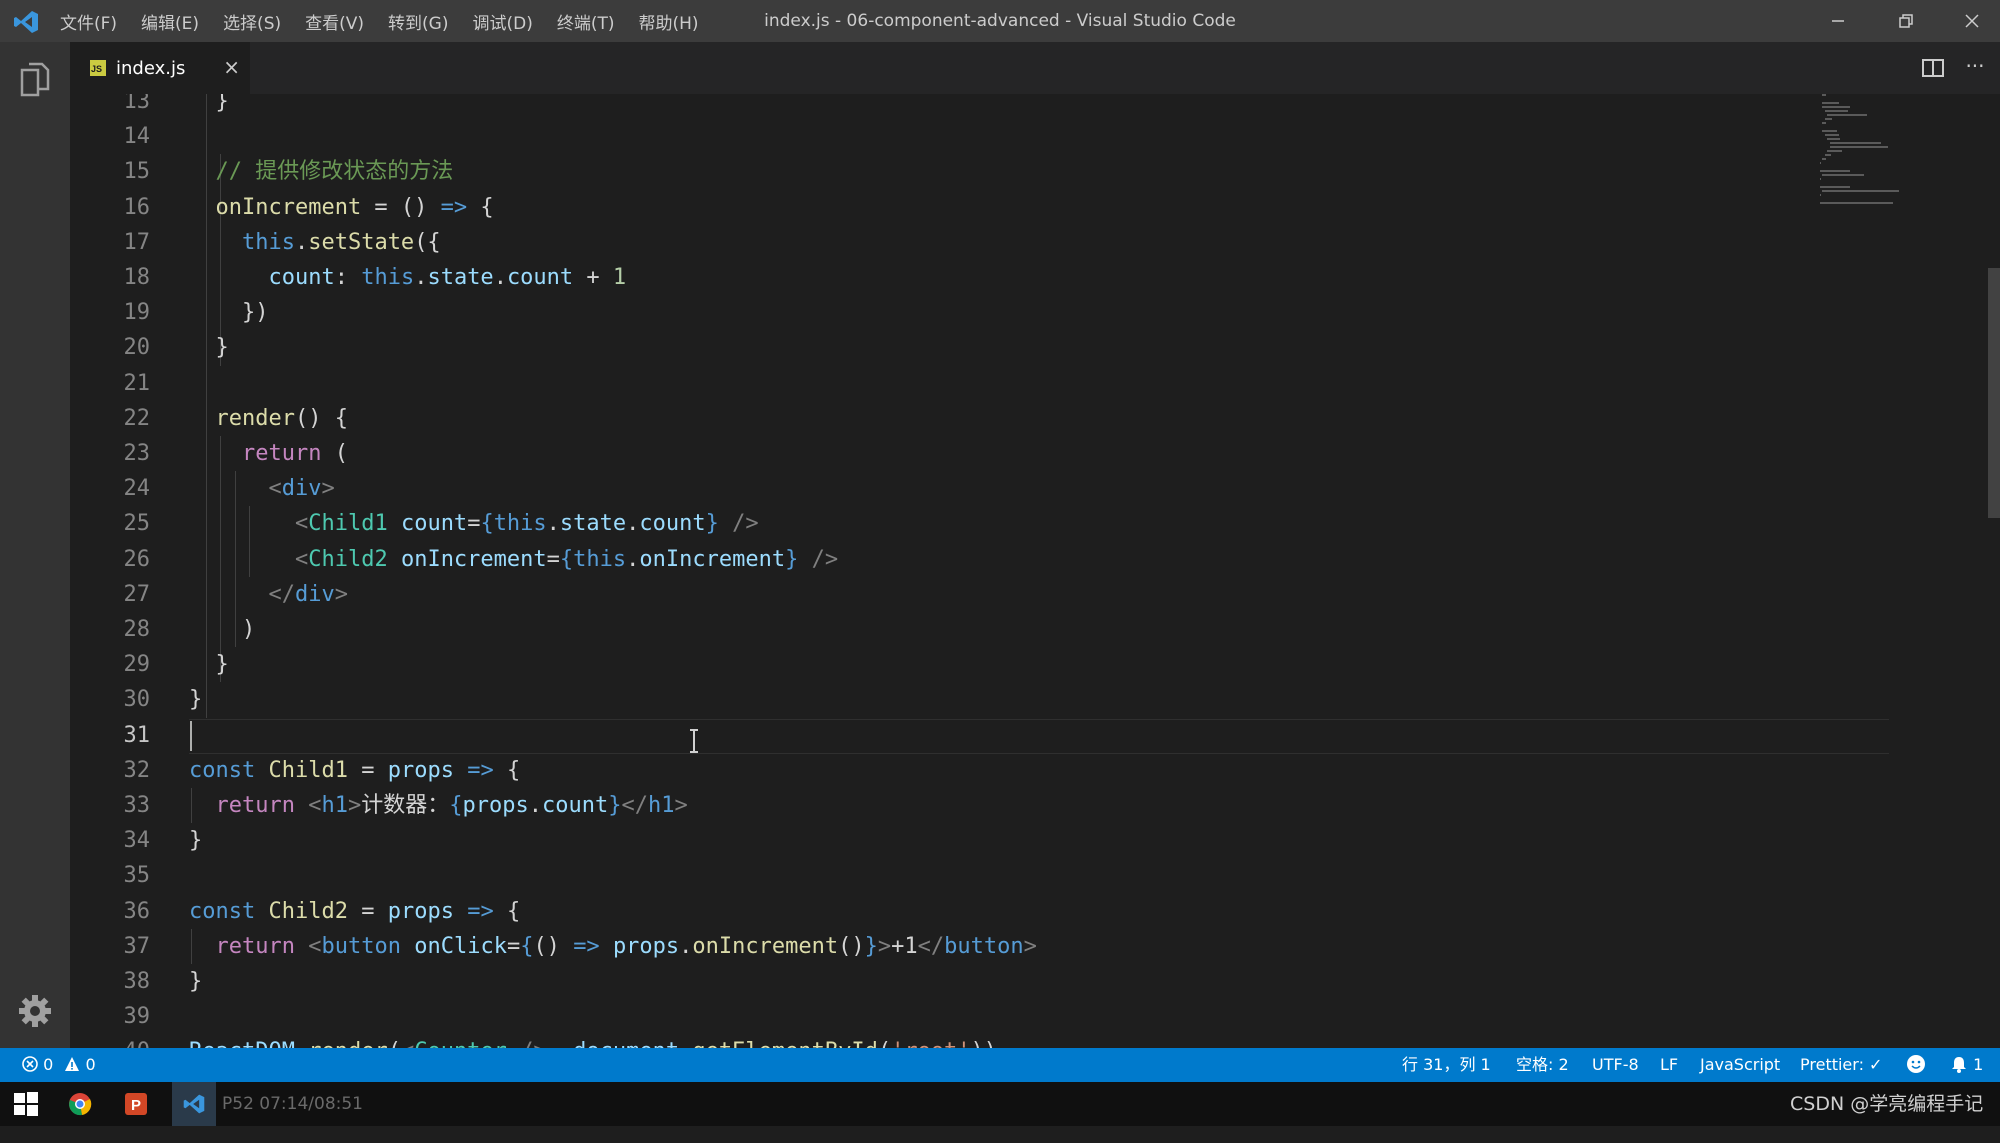 The width and height of the screenshot is (2000, 1143). What do you see at coordinates (487, 524) in the screenshot?
I see `code-token: {` at bounding box center [487, 524].